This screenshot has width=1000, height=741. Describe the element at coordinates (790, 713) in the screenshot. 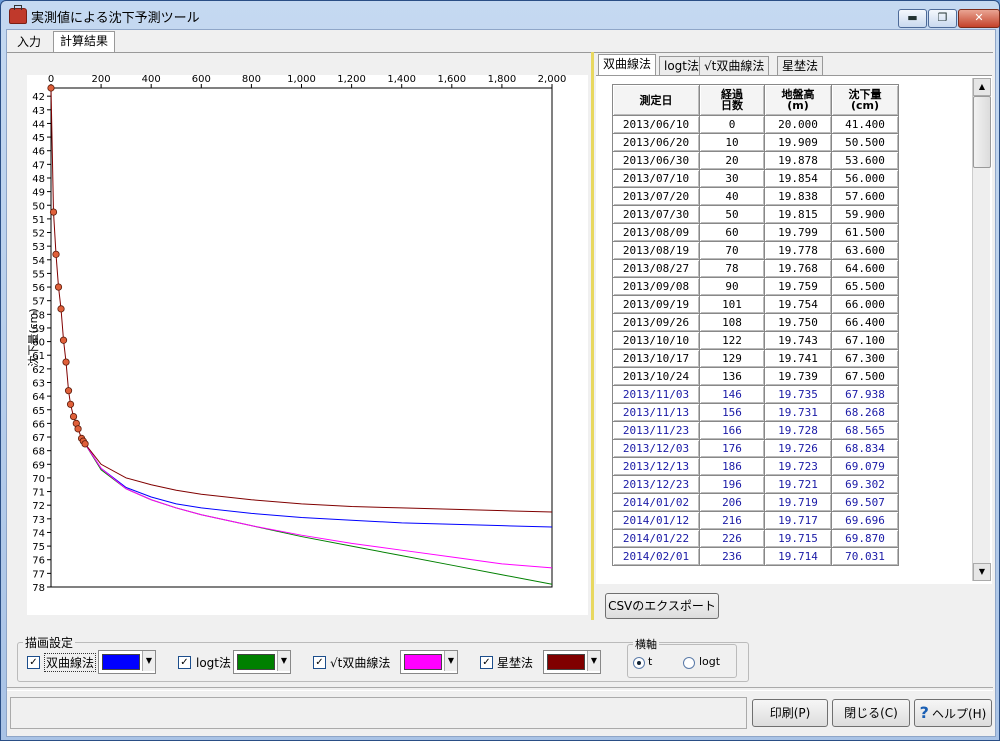

I see `print-button: 印刷(P)` at that location.